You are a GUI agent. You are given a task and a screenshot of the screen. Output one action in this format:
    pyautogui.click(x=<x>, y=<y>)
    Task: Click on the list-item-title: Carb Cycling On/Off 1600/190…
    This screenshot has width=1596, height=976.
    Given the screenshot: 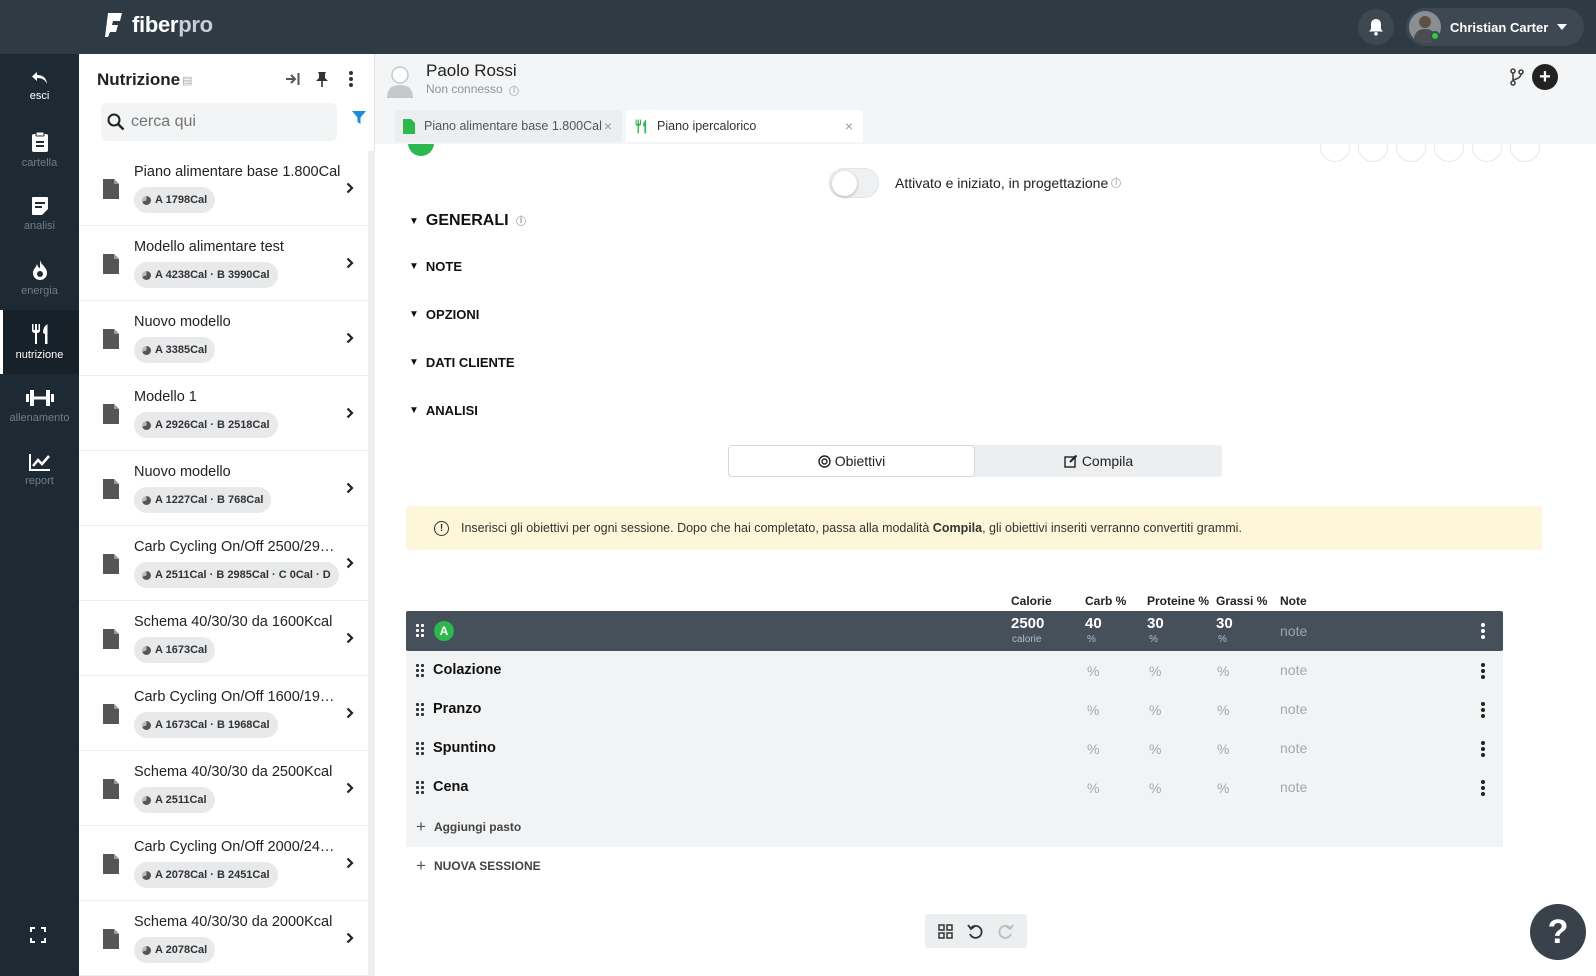 What is the action you would take?
    pyautogui.click(x=238, y=697)
    